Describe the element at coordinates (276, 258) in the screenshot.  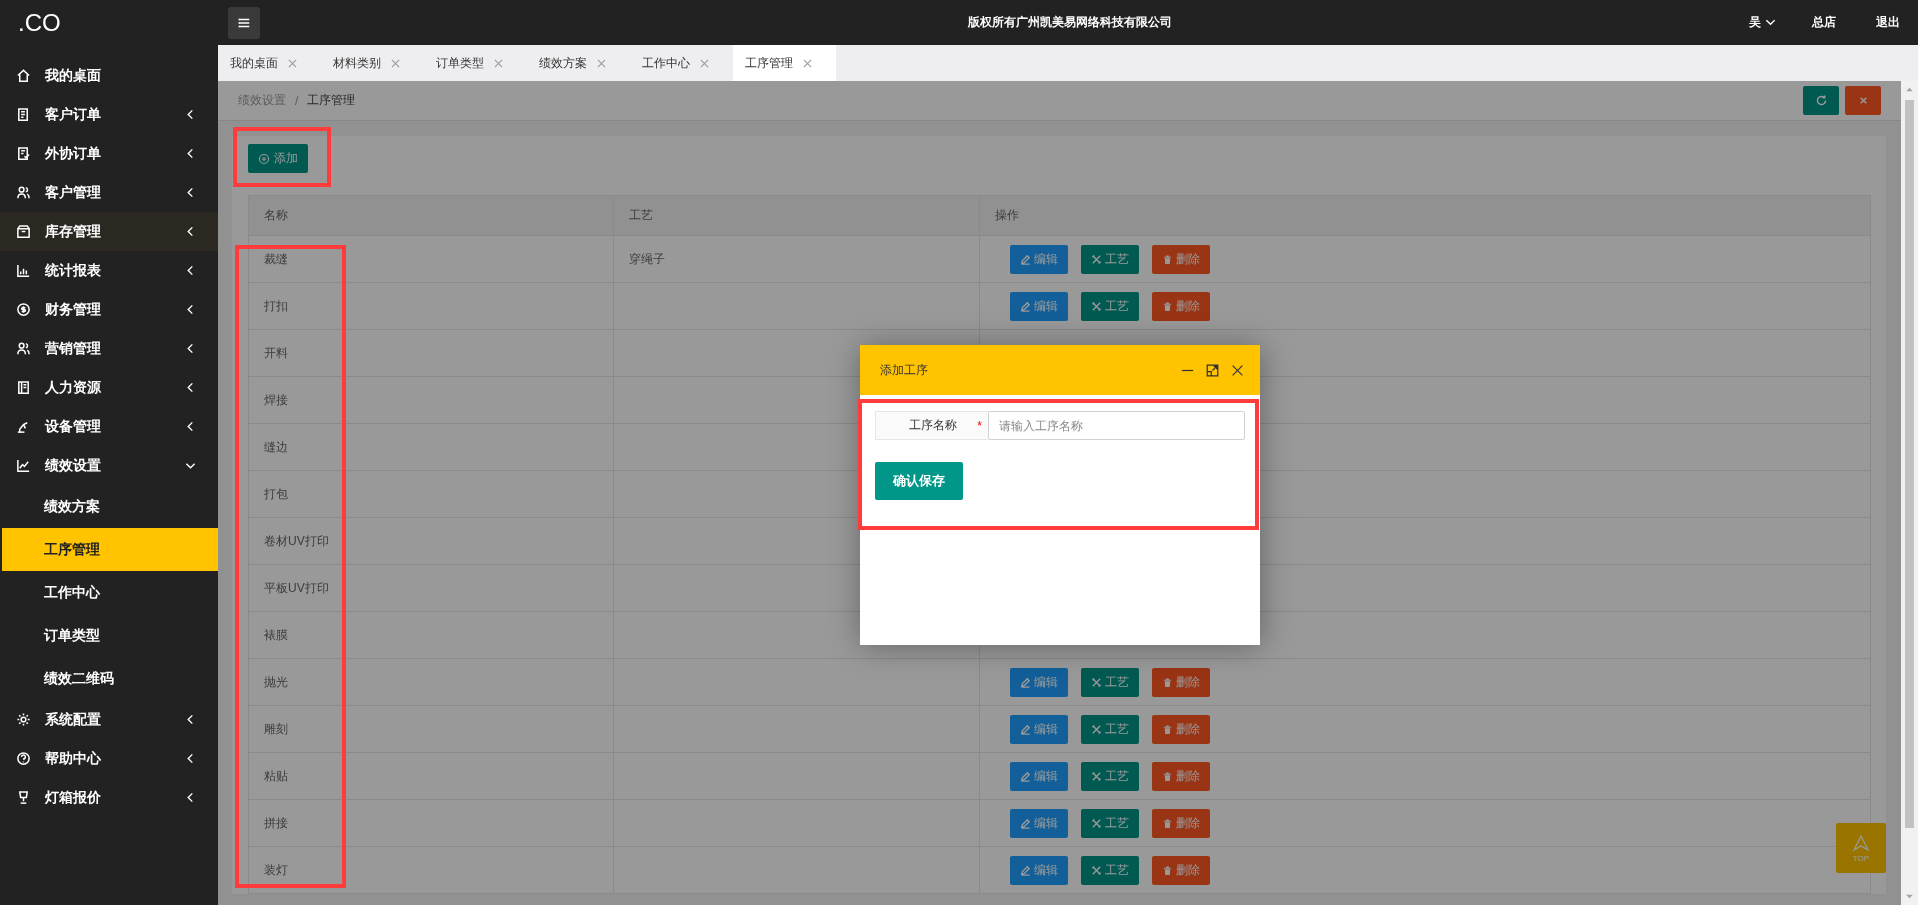
I see `table-cell: 裁缝` at that location.